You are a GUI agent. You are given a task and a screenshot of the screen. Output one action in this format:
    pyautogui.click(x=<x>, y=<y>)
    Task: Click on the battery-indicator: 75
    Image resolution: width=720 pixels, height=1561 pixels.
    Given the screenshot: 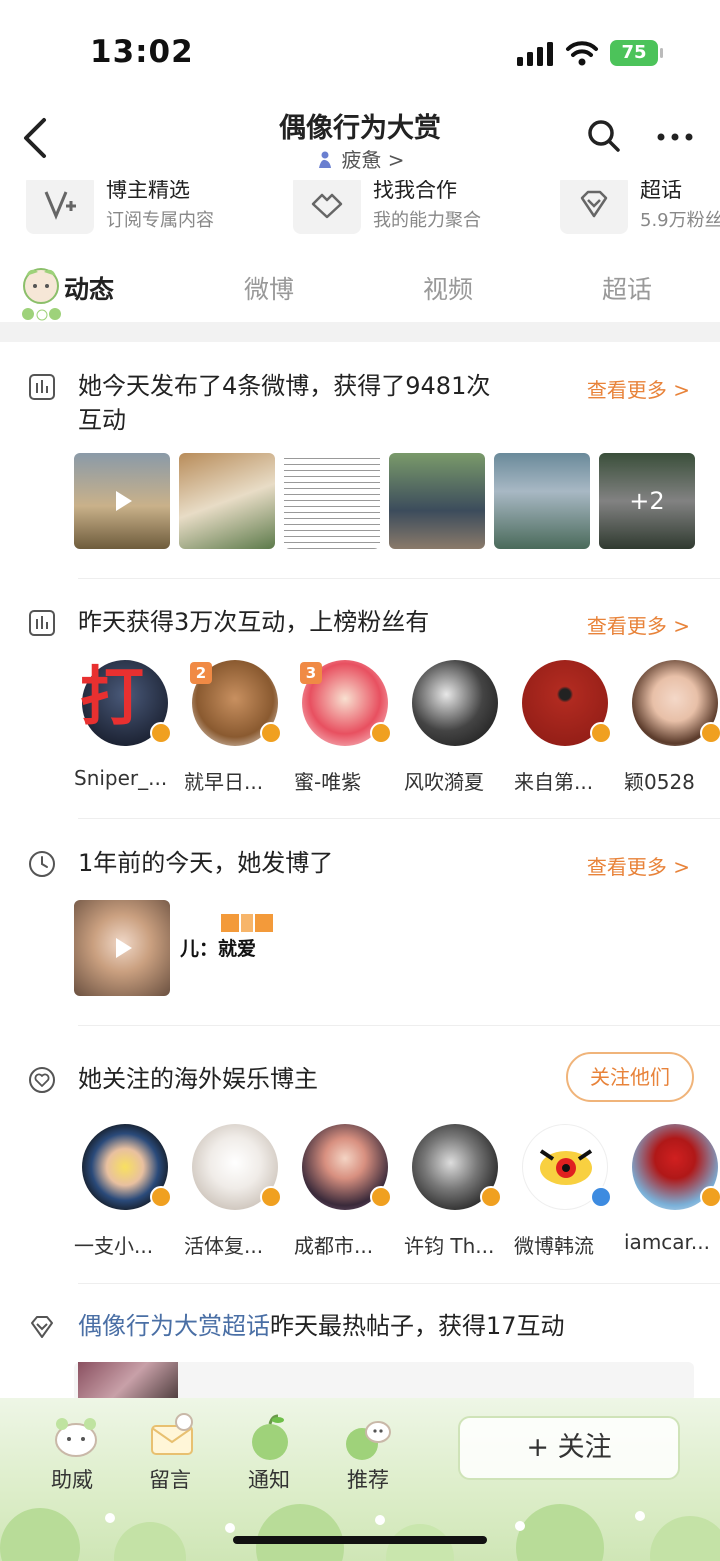 What is the action you would take?
    pyautogui.click(x=636, y=53)
    